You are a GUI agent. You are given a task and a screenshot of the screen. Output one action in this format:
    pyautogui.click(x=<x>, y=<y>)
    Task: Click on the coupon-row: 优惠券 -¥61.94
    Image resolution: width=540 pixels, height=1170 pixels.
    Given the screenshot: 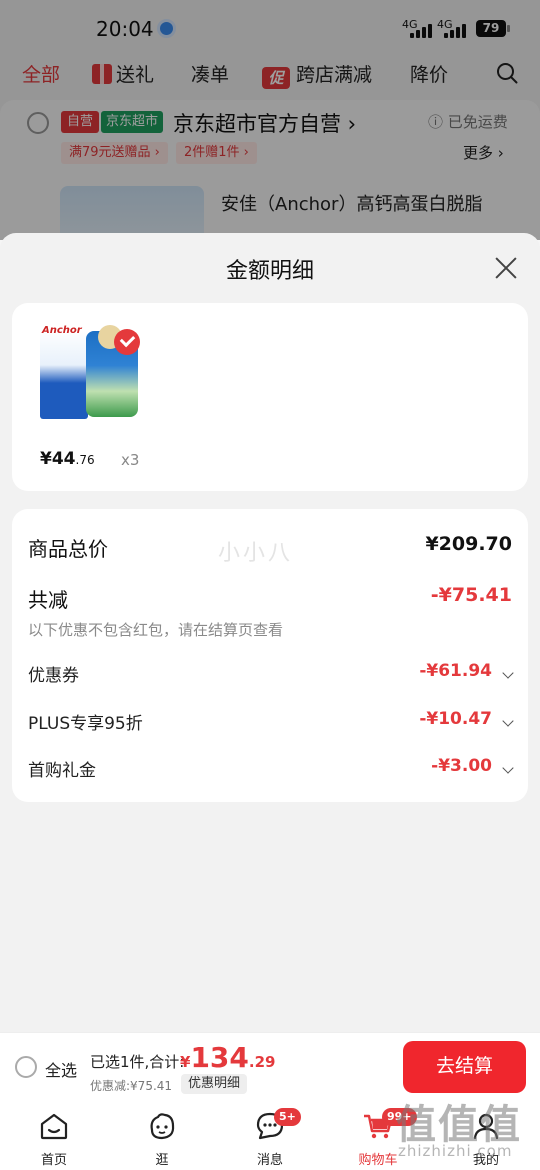 What is the action you would take?
    pyautogui.click(x=271, y=676)
    